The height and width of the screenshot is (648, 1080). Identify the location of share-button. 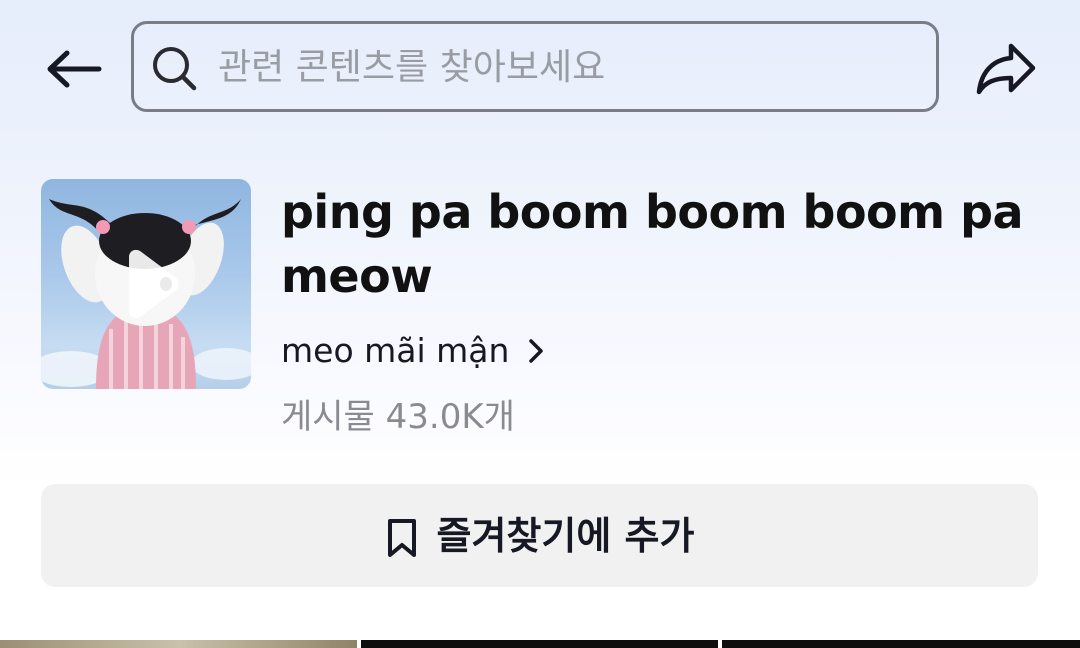
(1006, 69).